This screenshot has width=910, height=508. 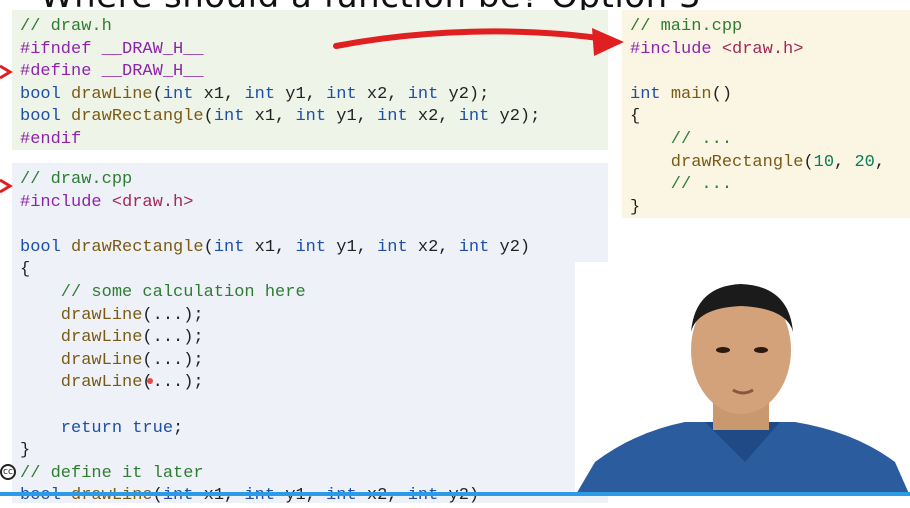 I want to click on code-token: main, so click(x=691, y=94).